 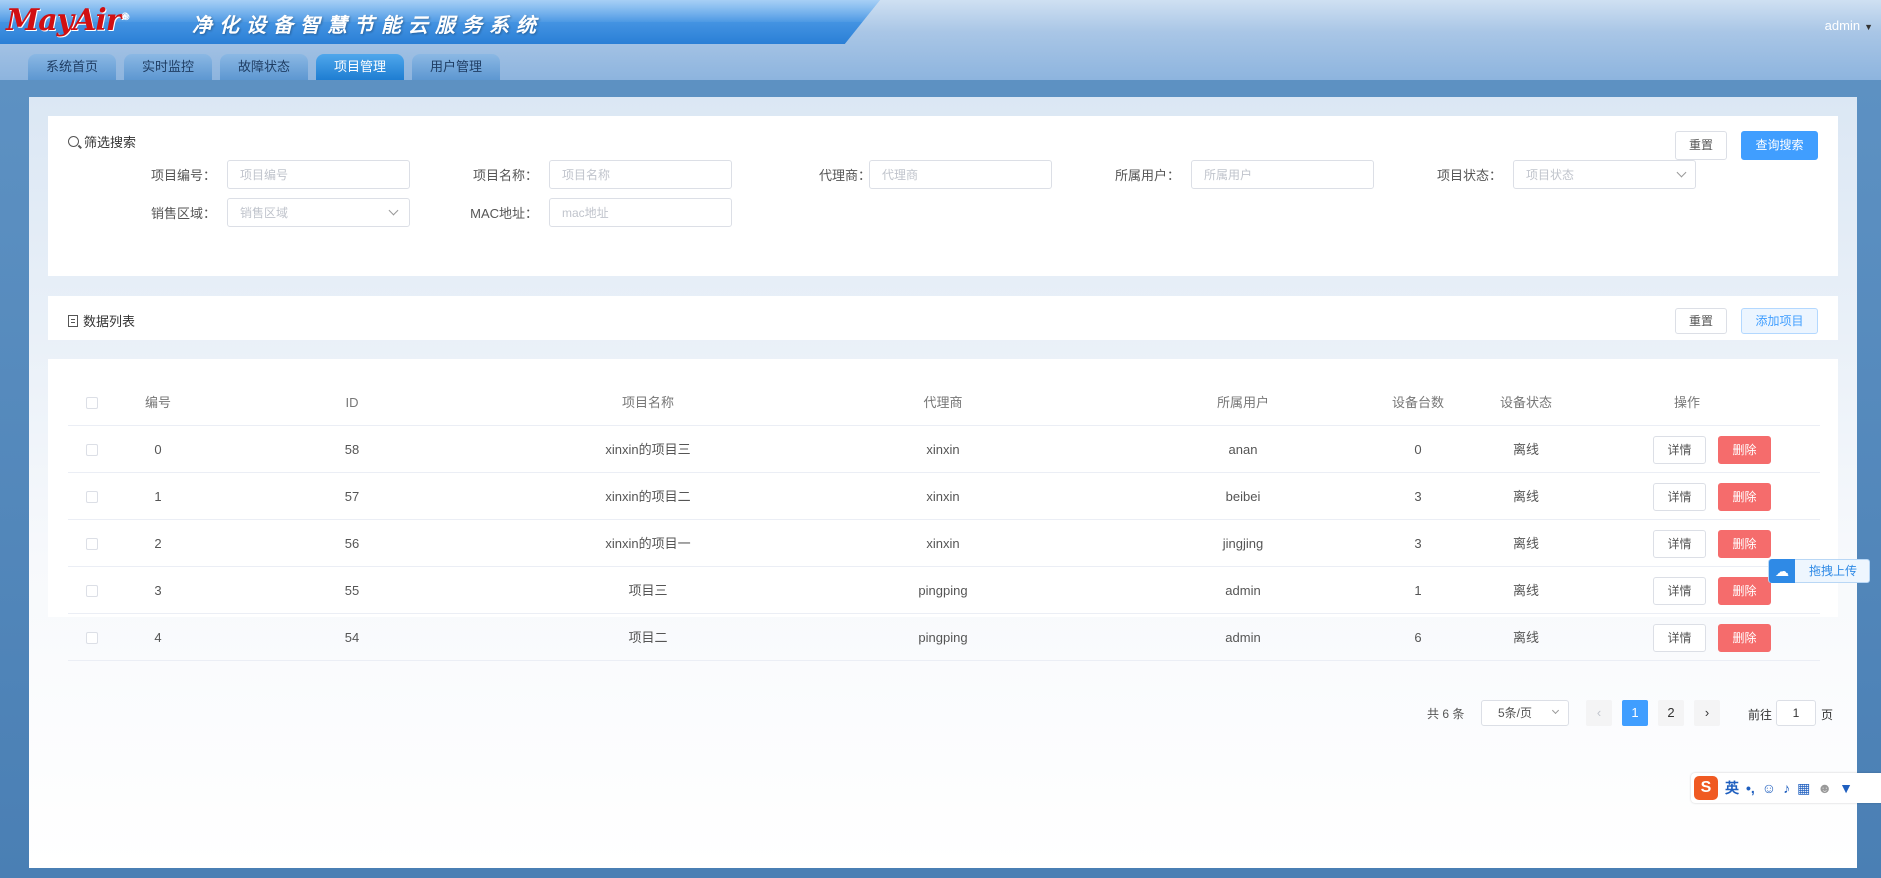 I want to click on nav-tab-users: 用户管理, so click(x=456, y=67).